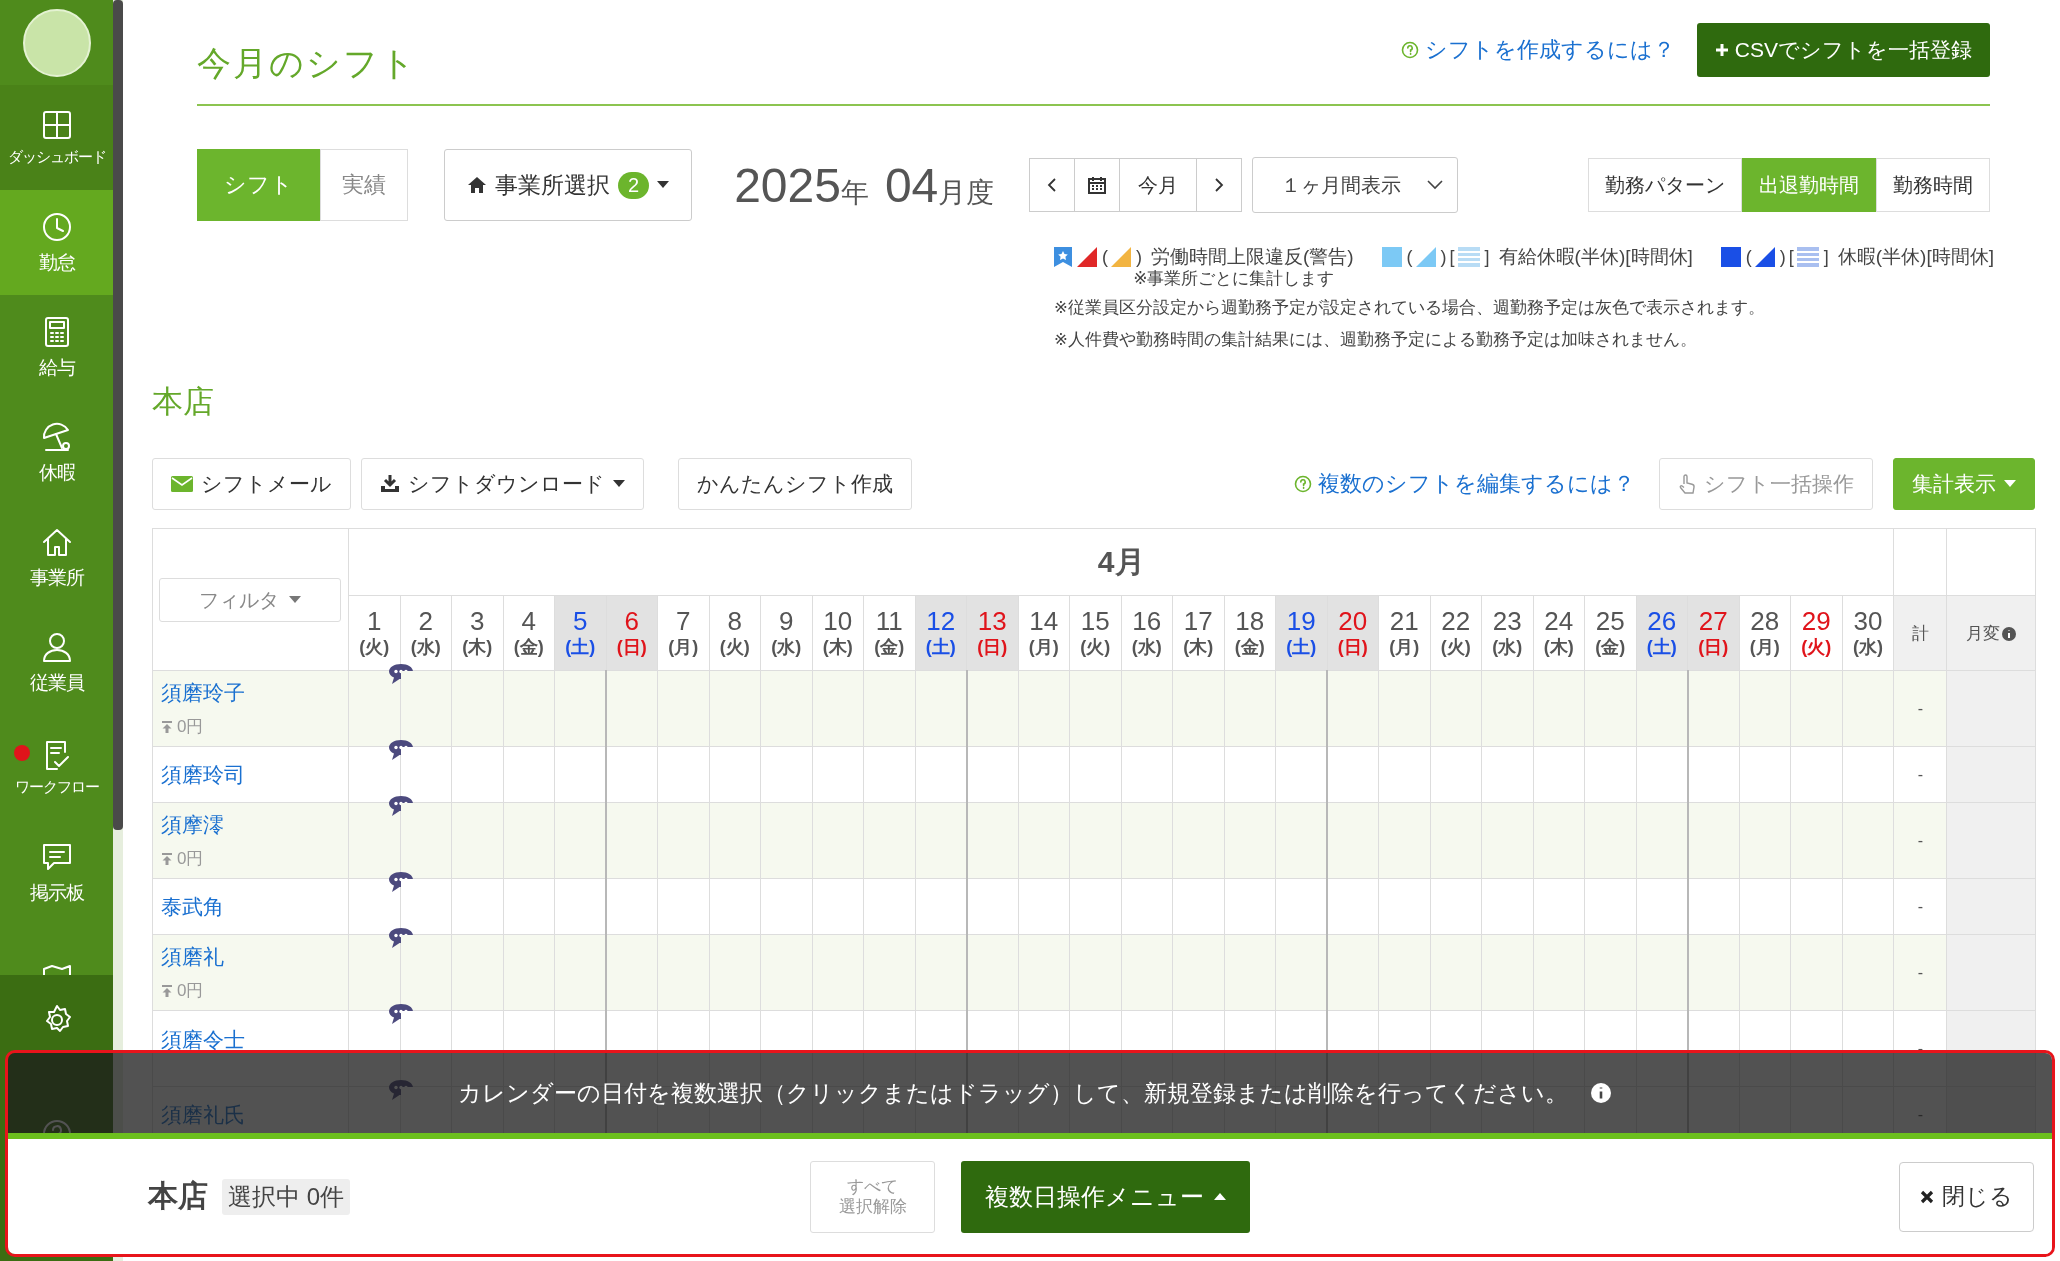  What do you see at coordinates (735, 633) in the screenshot?
I see `day-header: 8 (火)` at bounding box center [735, 633].